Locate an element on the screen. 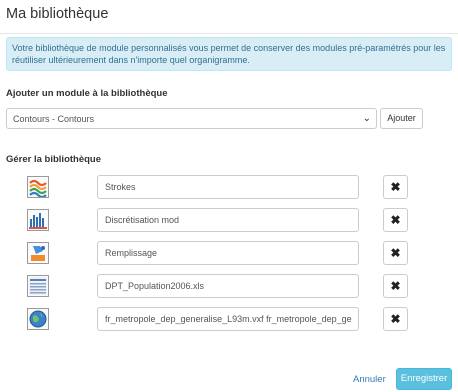  cancel-link: Annuler is located at coordinates (369, 379).